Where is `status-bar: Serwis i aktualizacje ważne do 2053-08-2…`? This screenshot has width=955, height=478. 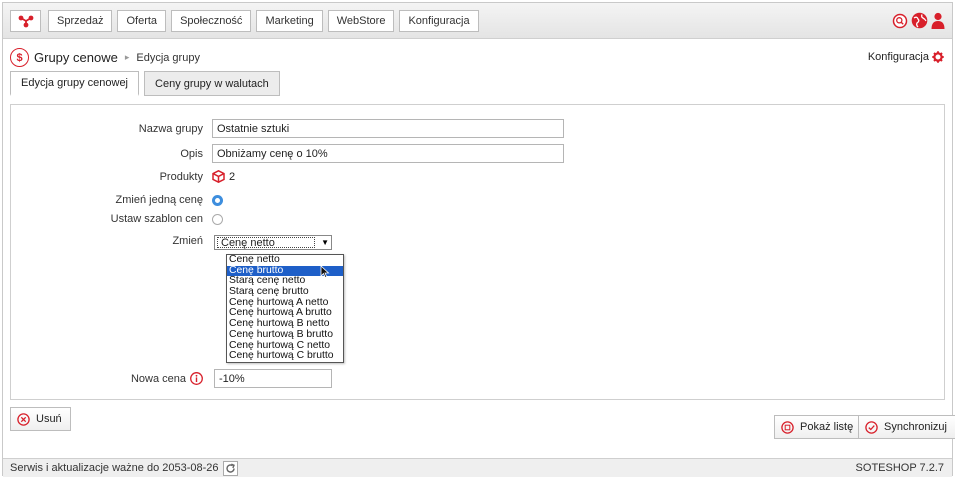
status-bar: Serwis i aktualizacje ważne do 2053-08-2… is located at coordinates (477, 467).